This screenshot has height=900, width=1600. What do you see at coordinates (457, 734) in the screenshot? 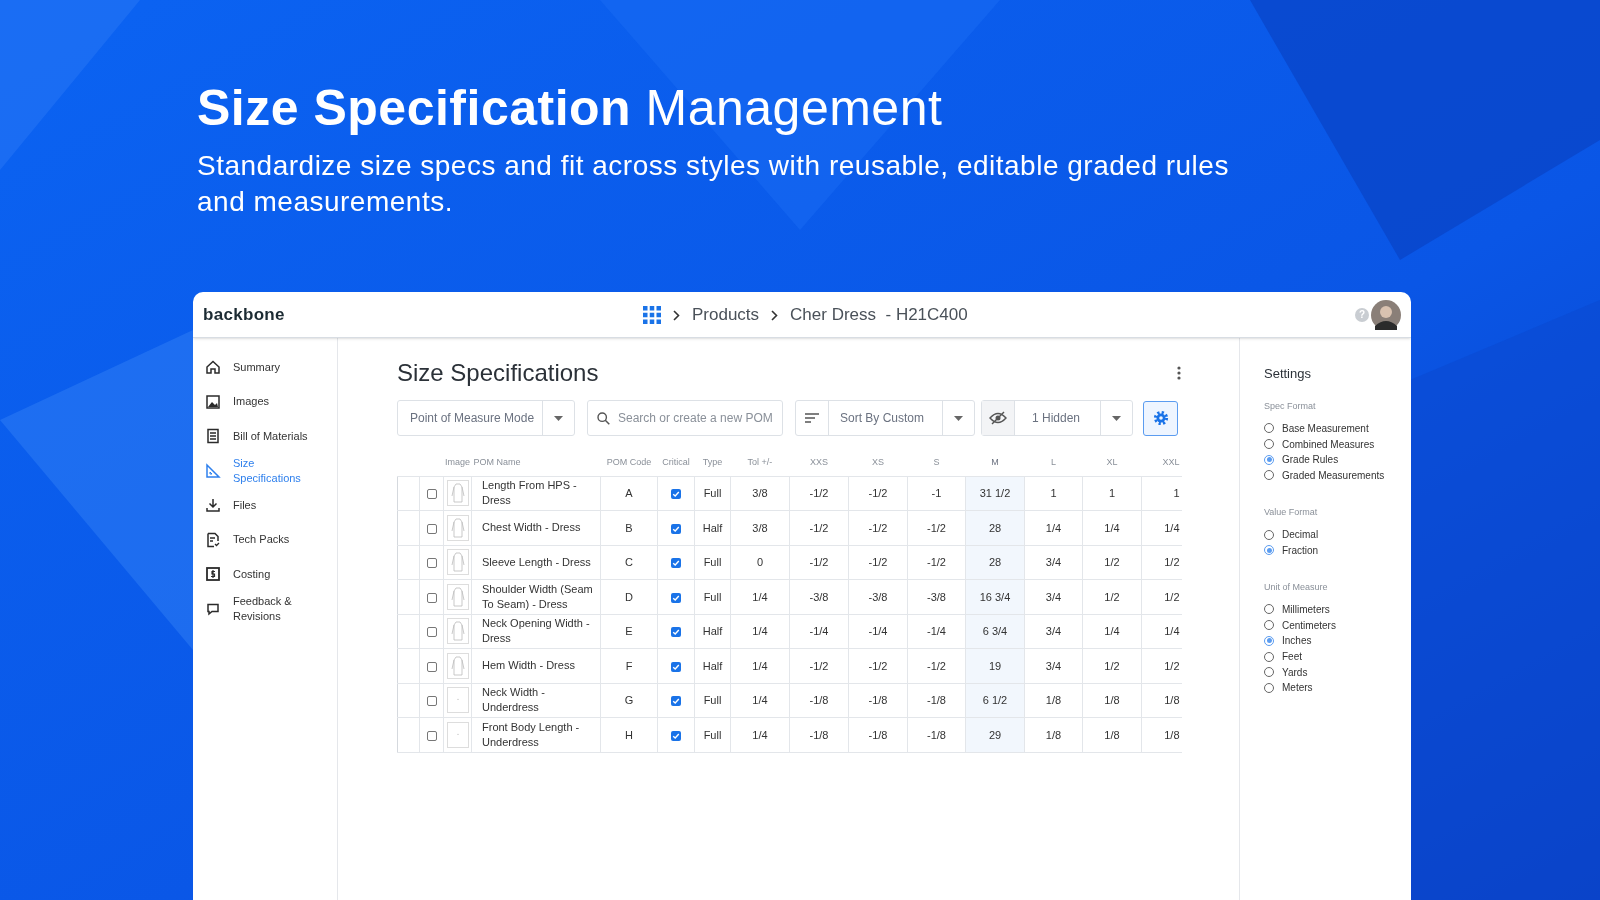
I see `image-placeholder` at bounding box center [457, 734].